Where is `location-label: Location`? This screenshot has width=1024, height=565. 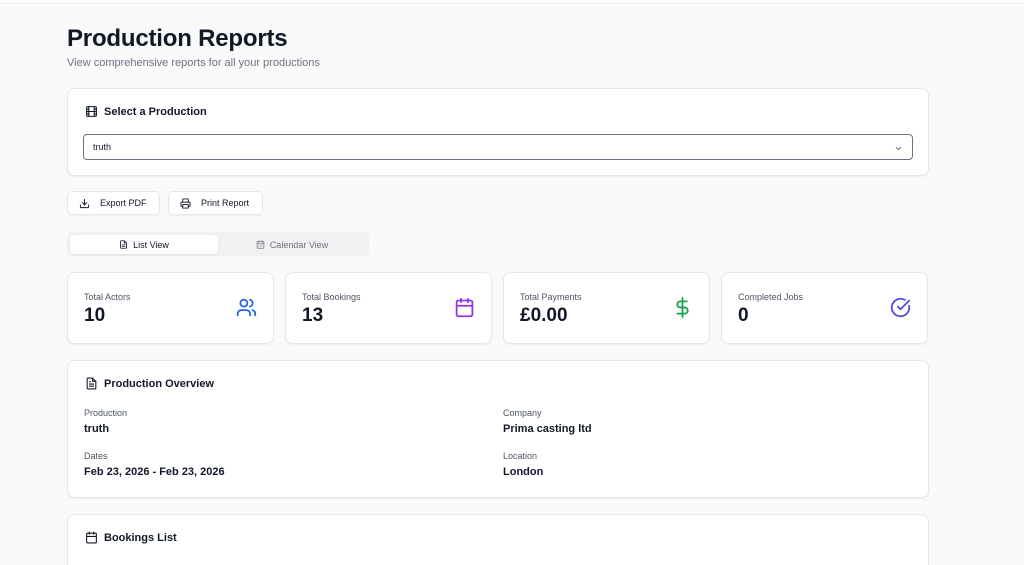
location-label: Location is located at coordinates (520, 456).